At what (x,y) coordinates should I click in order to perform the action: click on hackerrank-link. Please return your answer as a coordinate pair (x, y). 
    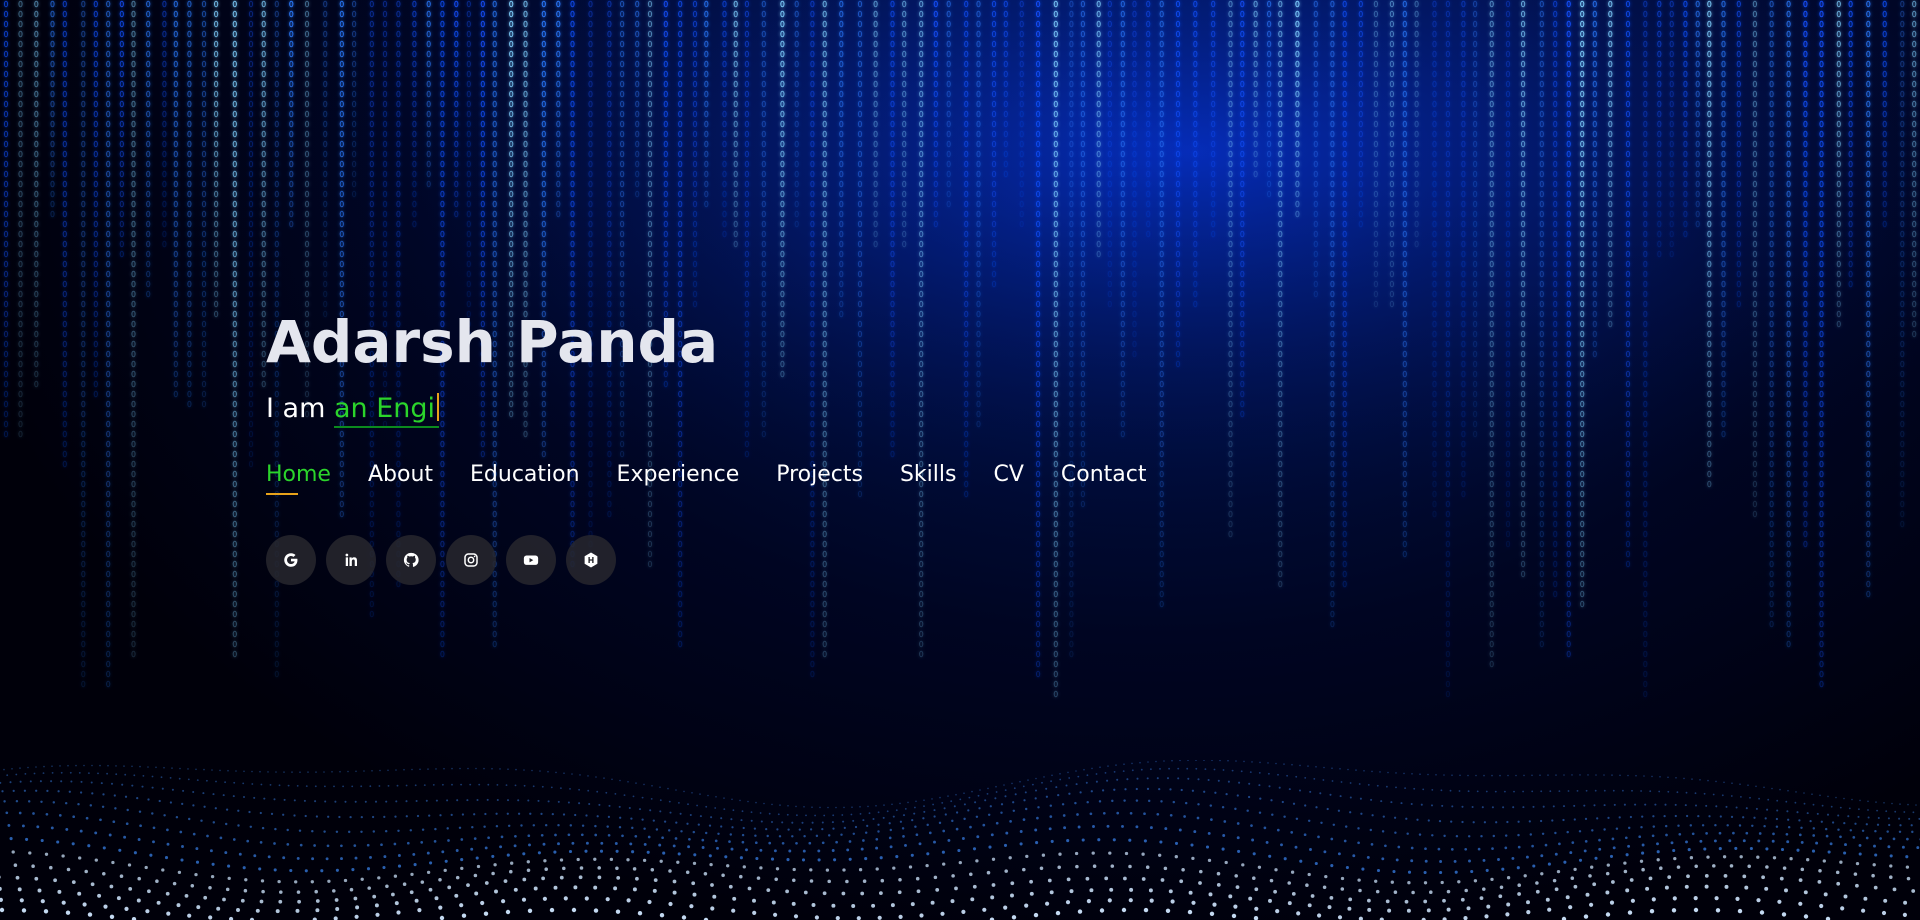
    Looking at the image, I should click on (591, 560).